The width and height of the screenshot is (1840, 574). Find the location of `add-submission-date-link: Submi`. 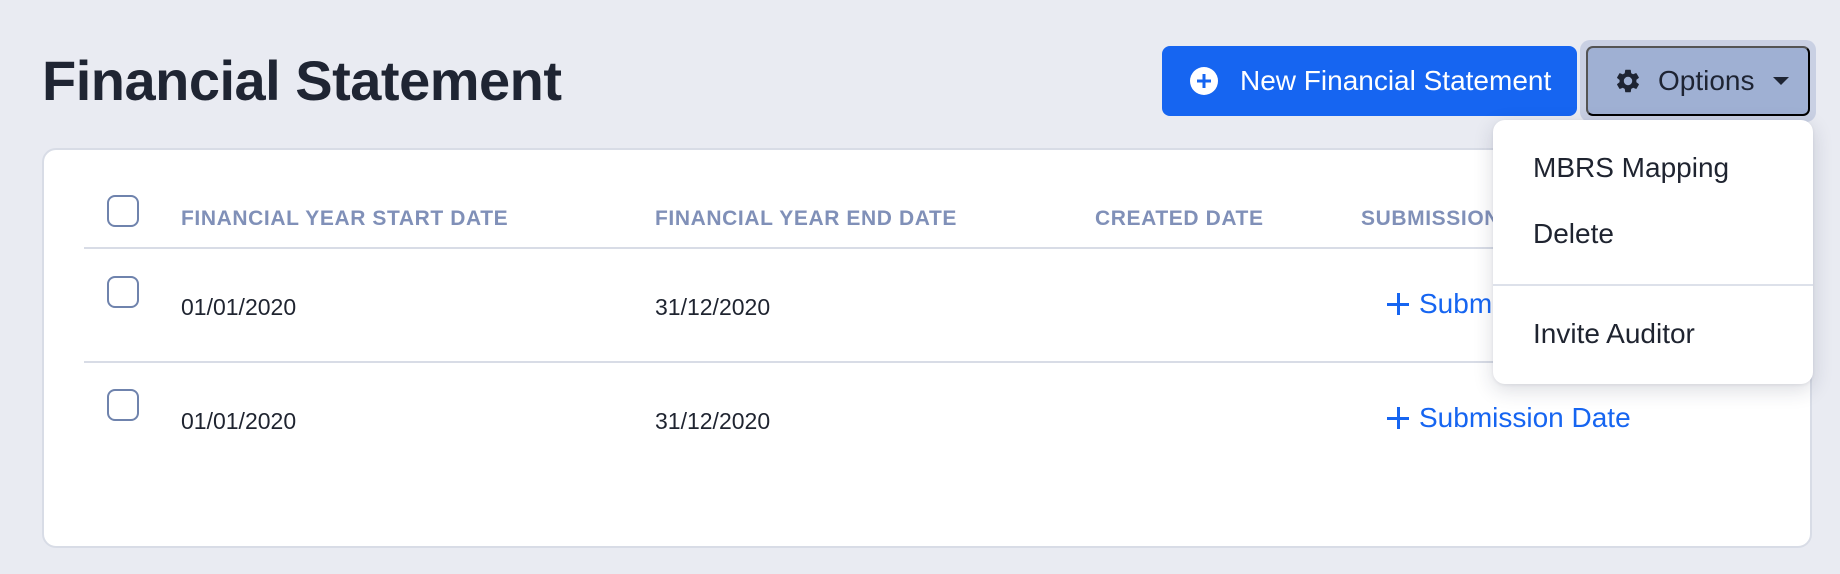

add-submission-date-link: Submi is located at coordinates (1442, 304).